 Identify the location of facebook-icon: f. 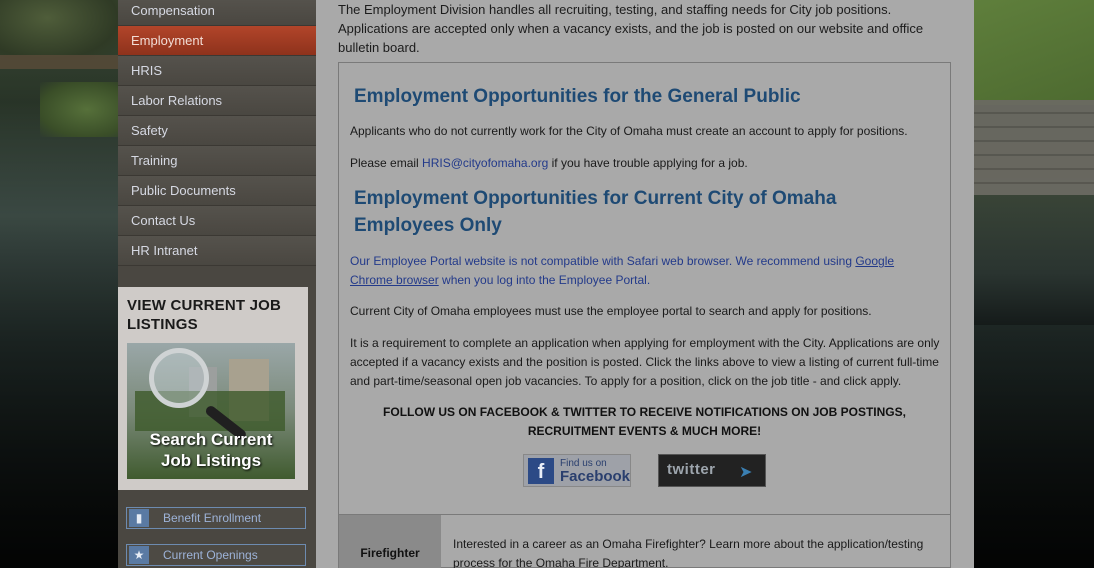
(541, 471).